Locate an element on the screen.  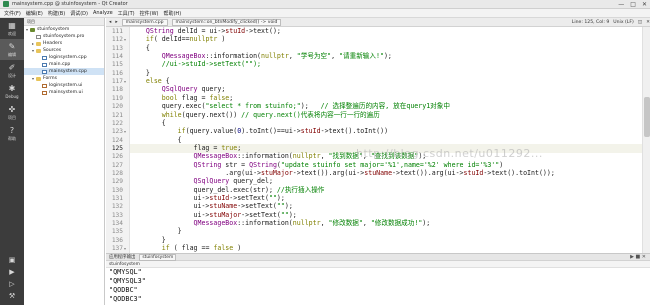
tree-item: ▸ Headers is located at coordinates (64, 43).